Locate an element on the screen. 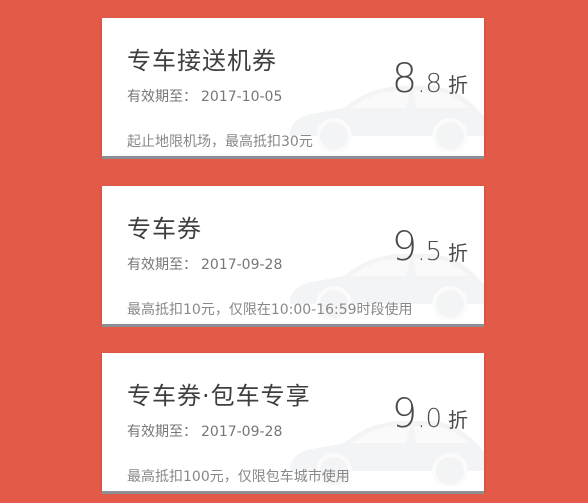 Image resolution: width=588 pixels, height=503 pixels. coupon-title: 专车券 is located at coordinates (164, 229).